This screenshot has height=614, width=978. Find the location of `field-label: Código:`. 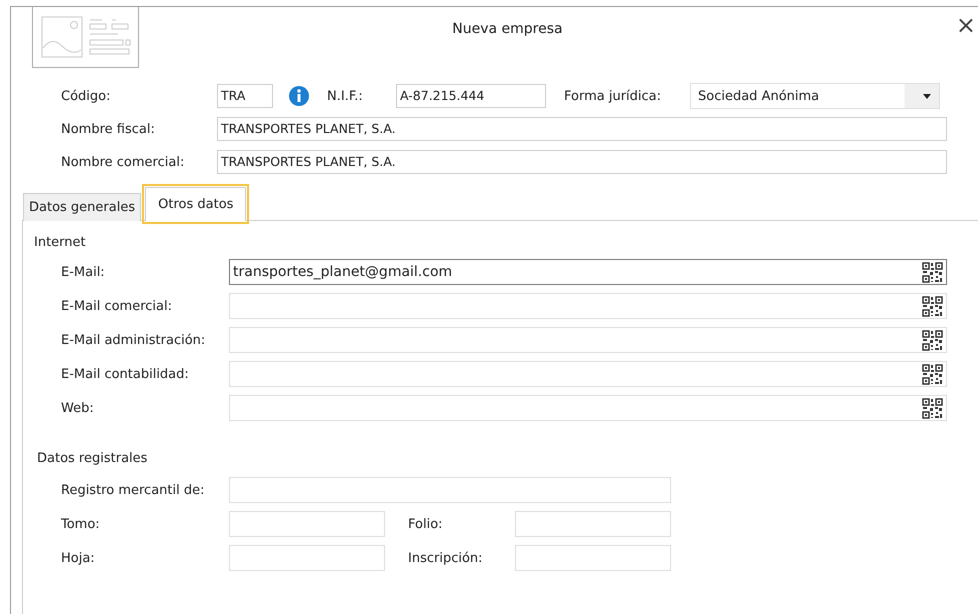

field-label: Código: is located at coordinates (86, 96).